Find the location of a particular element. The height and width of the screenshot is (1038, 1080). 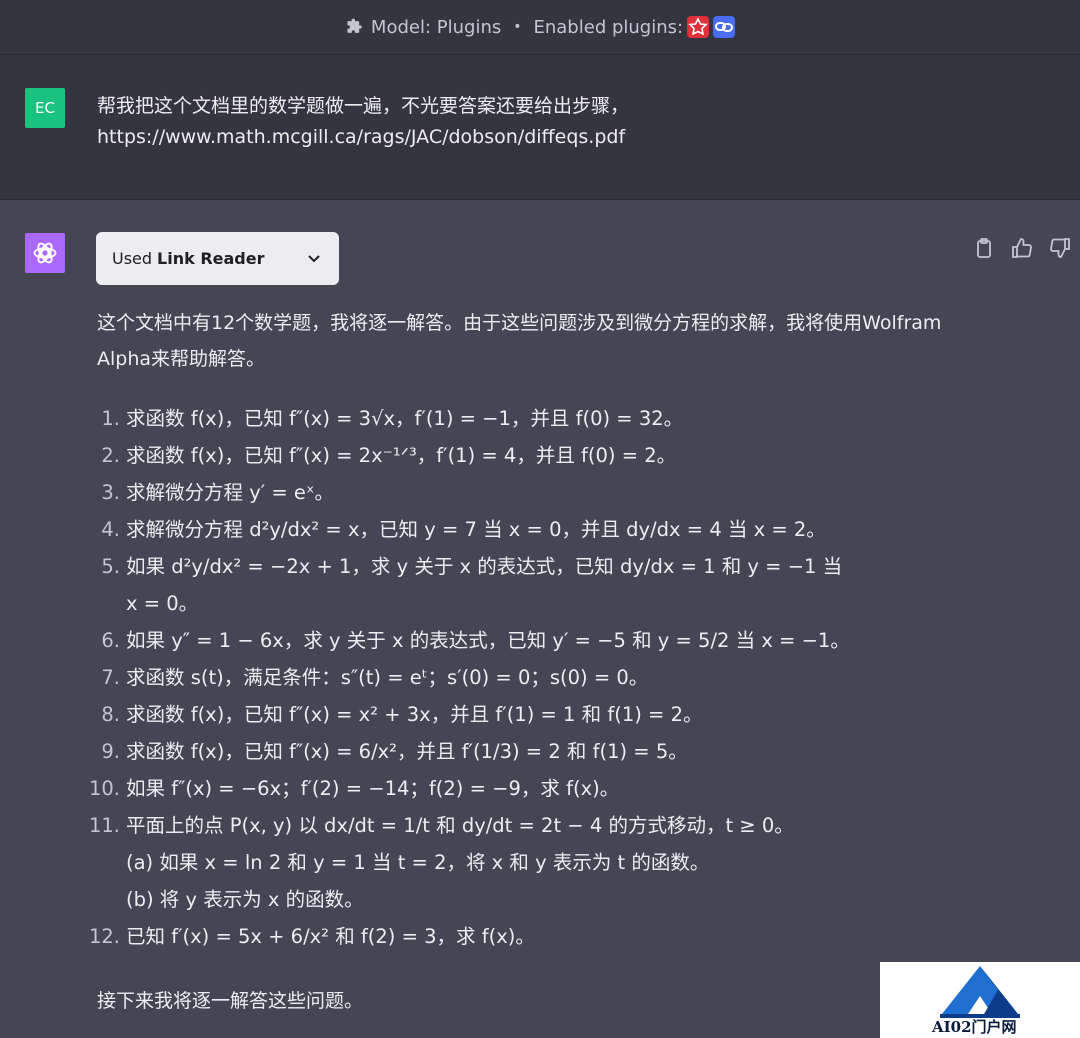

top-bar: Model: Plugins • Enabled plugins: is located at coordinates (540, 27).